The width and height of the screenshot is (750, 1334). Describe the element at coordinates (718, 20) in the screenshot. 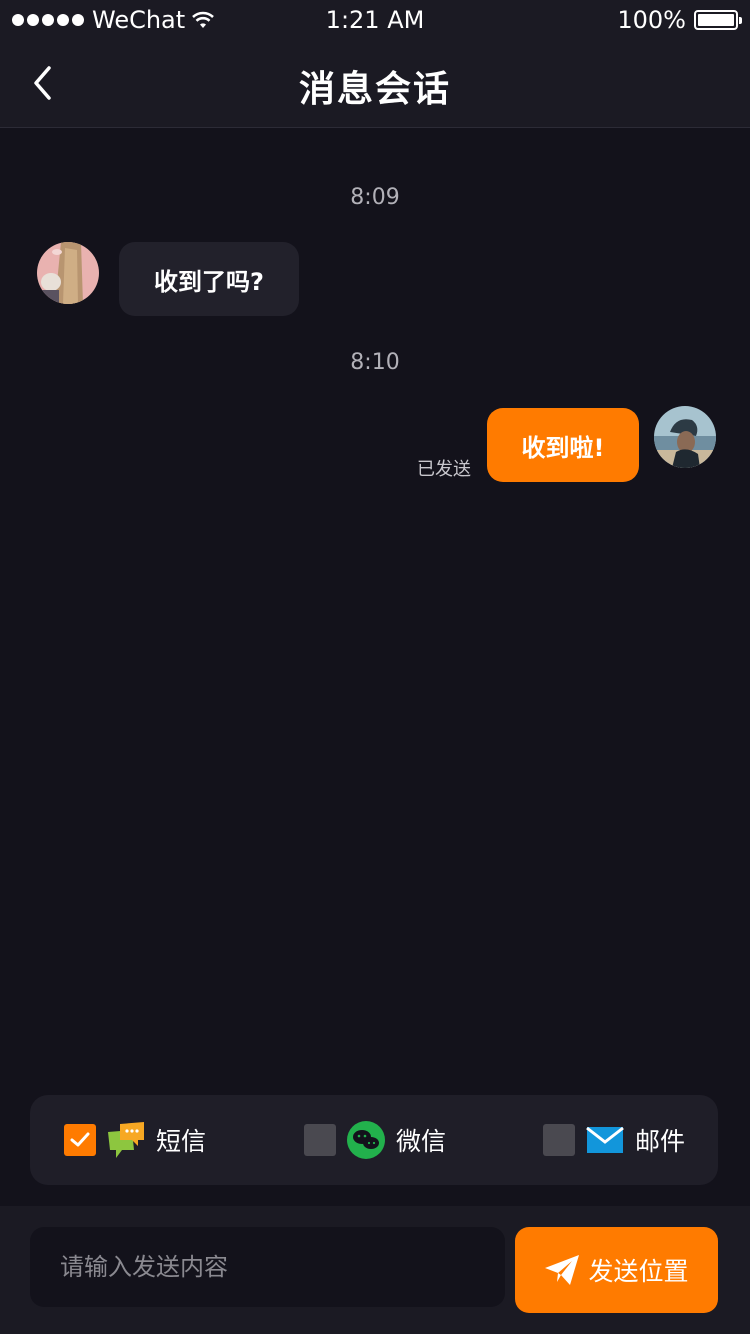

I see `battery-icon` at that location.